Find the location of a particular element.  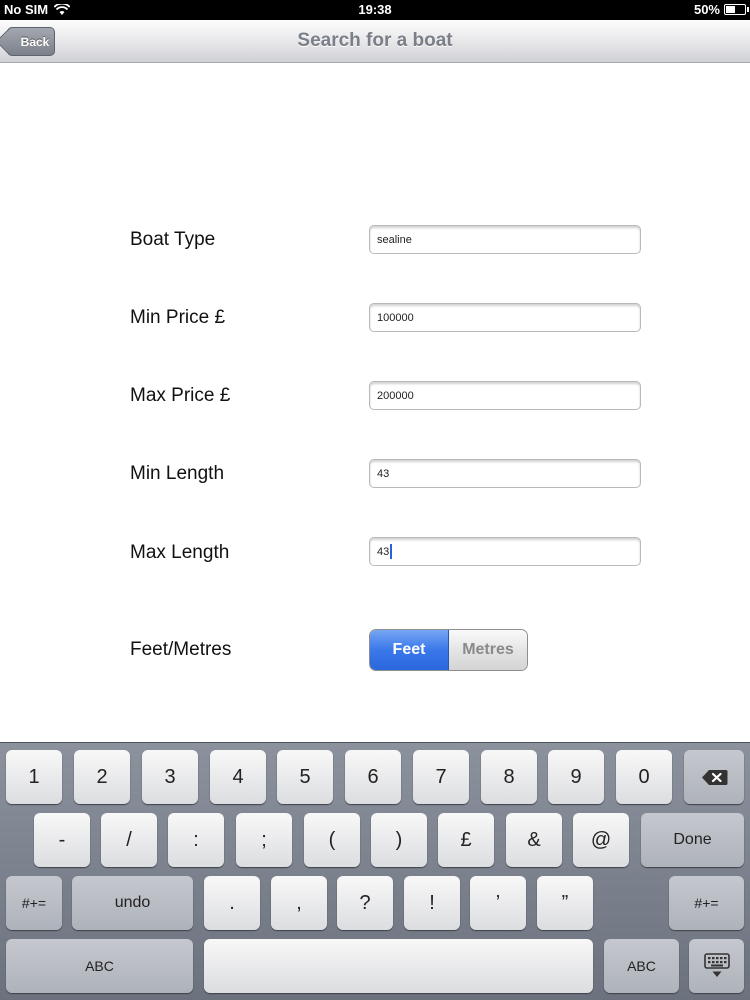

status-bar: No SIM 19:38 50% is located at coordinates (375, 10).